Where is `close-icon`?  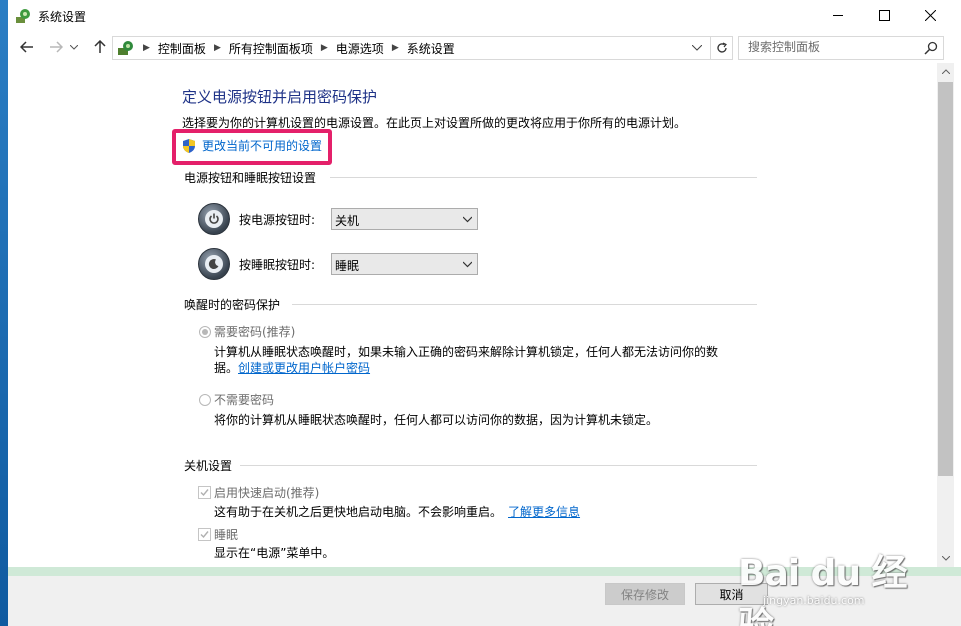 close-icon is located at coordinates (930, 15).